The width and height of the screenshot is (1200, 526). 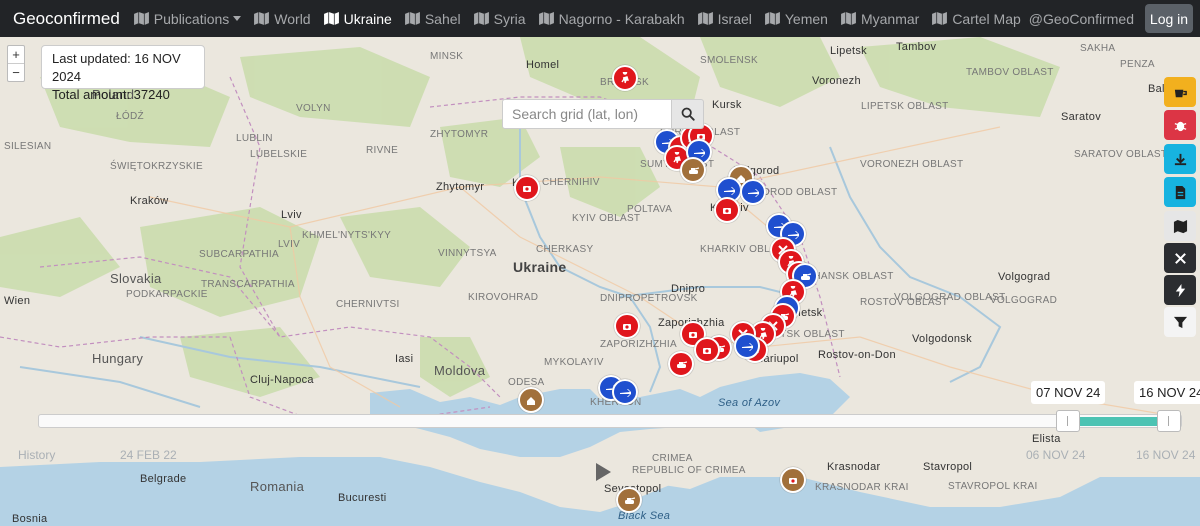 What do you see at coordinates (942, 339) in the screenshot?
I see `map-label-citie: Volgodonsk` at bounding box center [942, 339].